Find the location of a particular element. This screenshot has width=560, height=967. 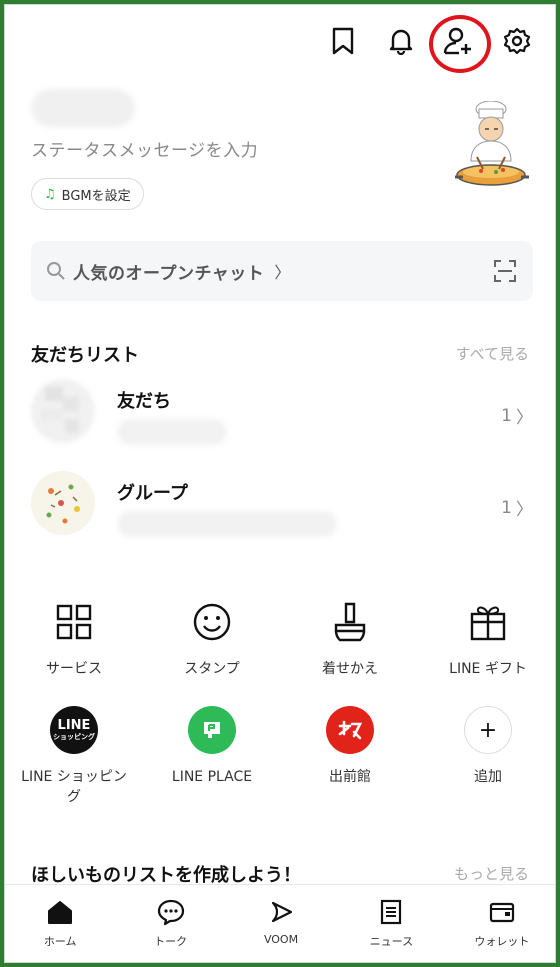

bottom-navigation: ホーム トーク VOOM ニュース ウォレット is located at coordinates (280, 923).